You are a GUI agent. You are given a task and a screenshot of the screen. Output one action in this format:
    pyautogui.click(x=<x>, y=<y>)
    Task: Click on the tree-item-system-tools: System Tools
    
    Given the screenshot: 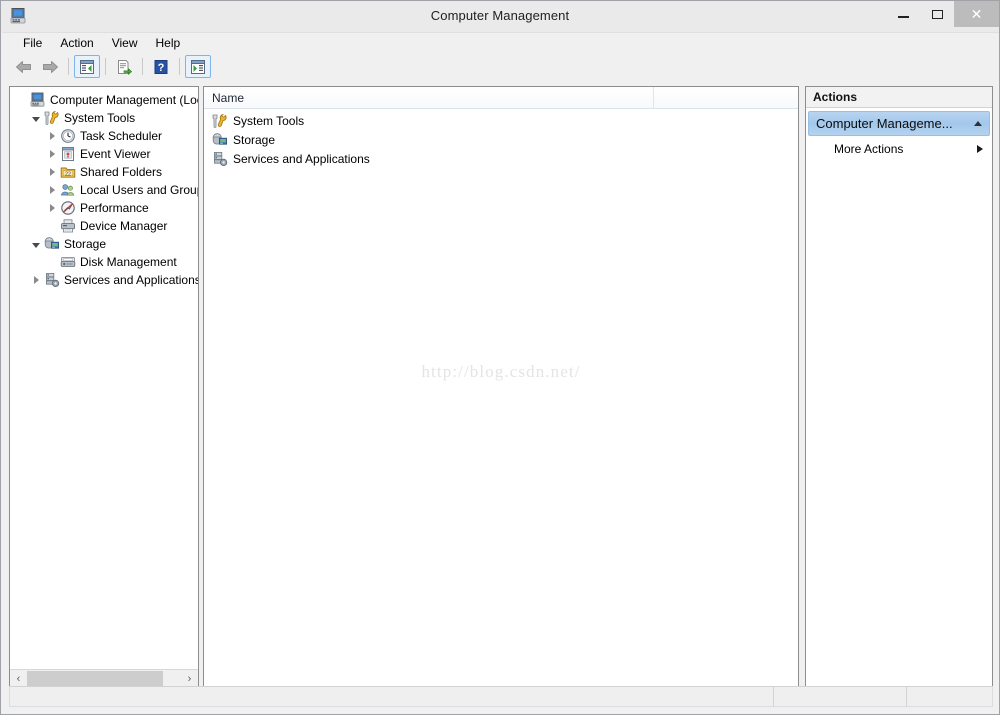 What is the action you would take?
    pyautogui.click(x=104, y=118)
    